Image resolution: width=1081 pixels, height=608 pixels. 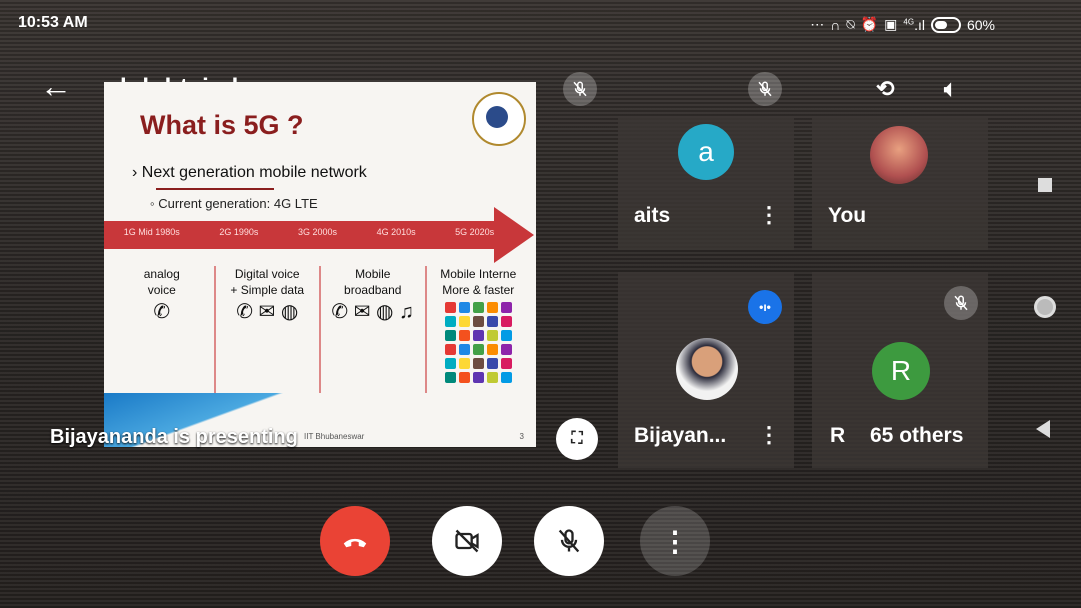 I want to click on participant-tile-you: You, so click(x=900, y=184).